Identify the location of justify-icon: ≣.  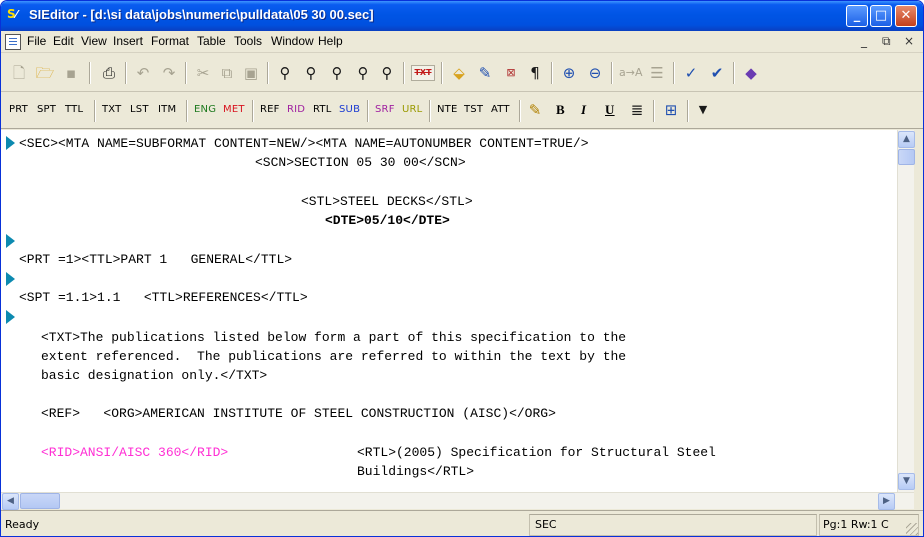
(637, 110).